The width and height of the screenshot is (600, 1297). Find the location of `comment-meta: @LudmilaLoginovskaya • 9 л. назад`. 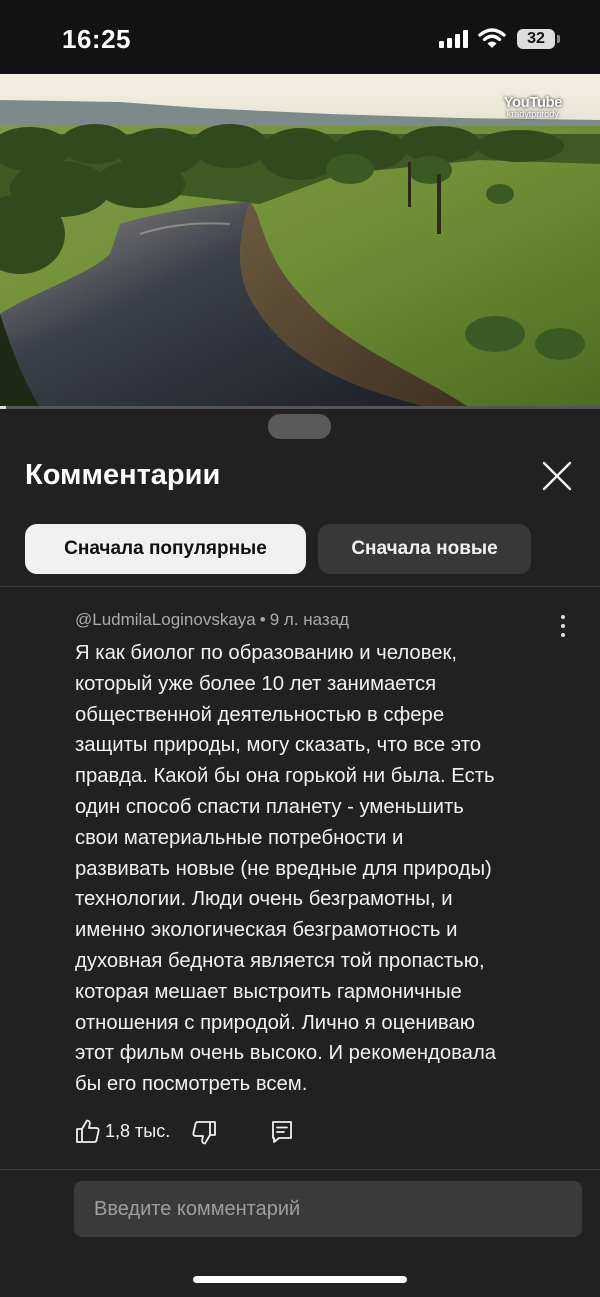

comment-meta: @LudmilaLoginovskaya • 9 л. назад is located at coordinates (212, 620).